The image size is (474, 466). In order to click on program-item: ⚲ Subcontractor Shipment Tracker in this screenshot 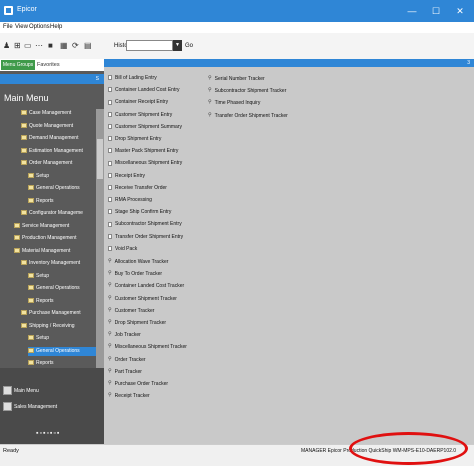, I will do `click(247, 91)`.